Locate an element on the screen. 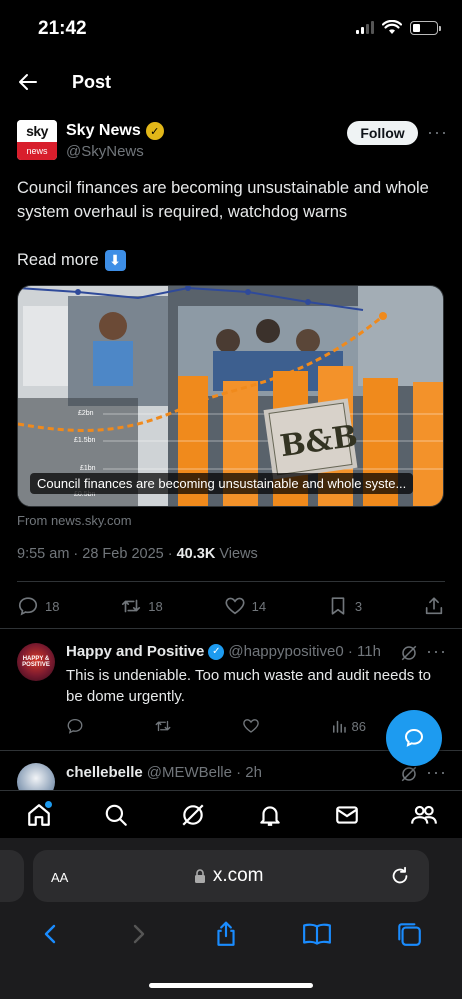 The image size is (462, 999). people-icon is located at coordinates (423, 814).